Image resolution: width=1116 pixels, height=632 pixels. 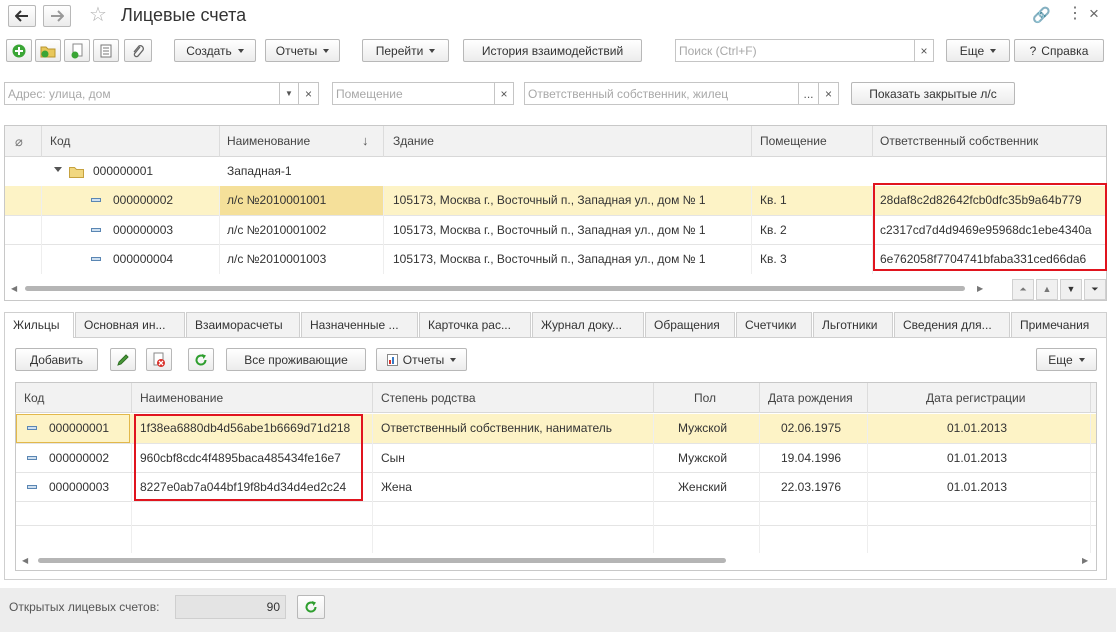 I want to click on menu-dots-icon: ⋮, so click(x=1075, y=14).